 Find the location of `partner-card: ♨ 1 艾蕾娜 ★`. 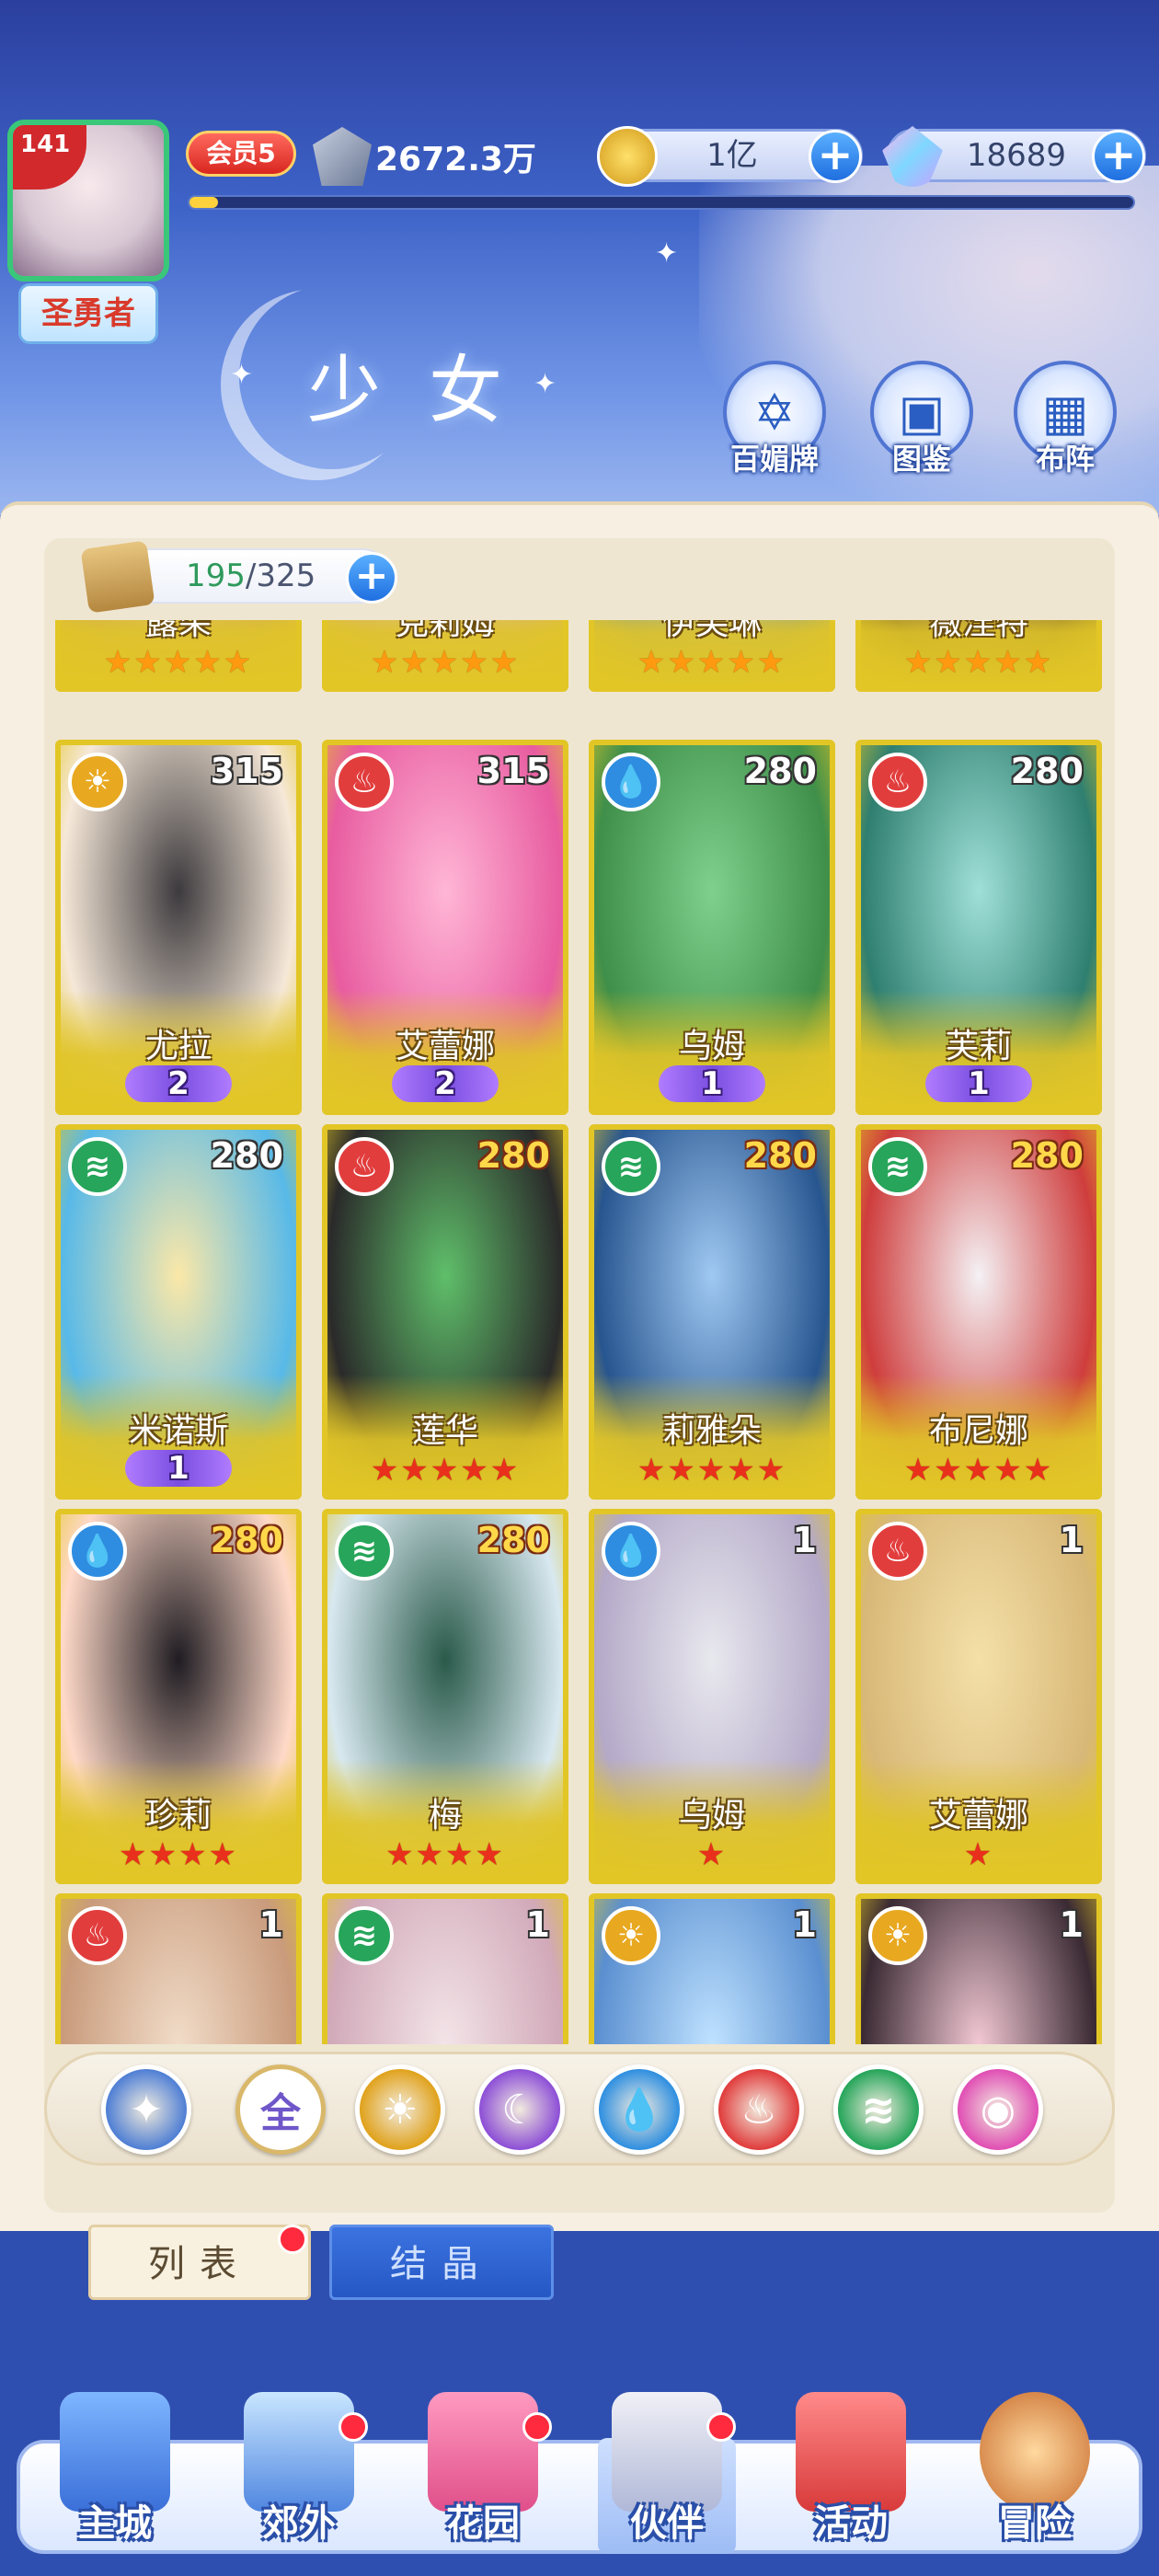

partner-card: ♨ 1 艾蕾娜 ★ is located at coordinates (978, 1696).